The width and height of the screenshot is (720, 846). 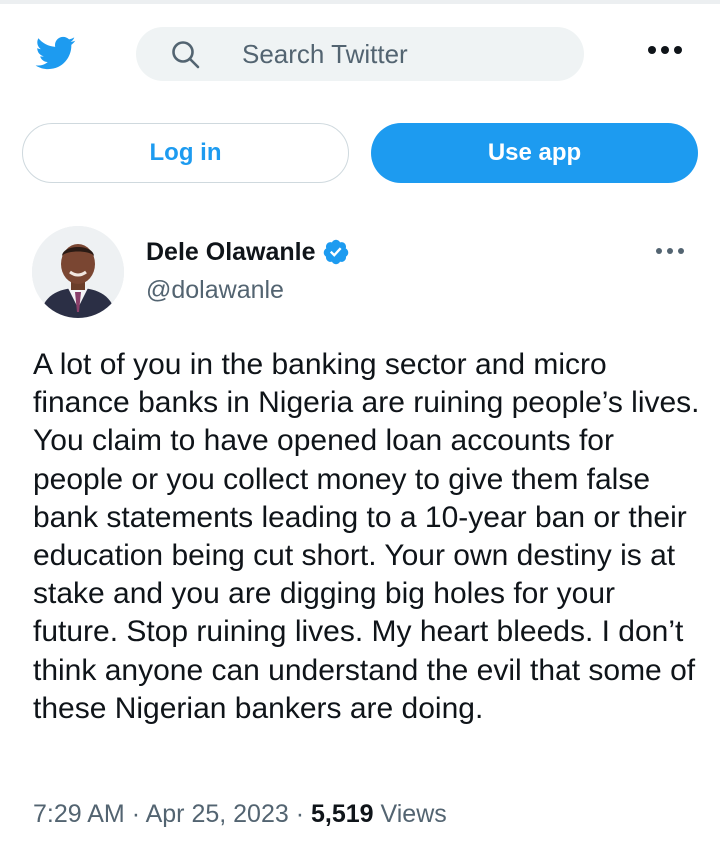 I want to click on login-button: Log in, so click(x=185, y=153).